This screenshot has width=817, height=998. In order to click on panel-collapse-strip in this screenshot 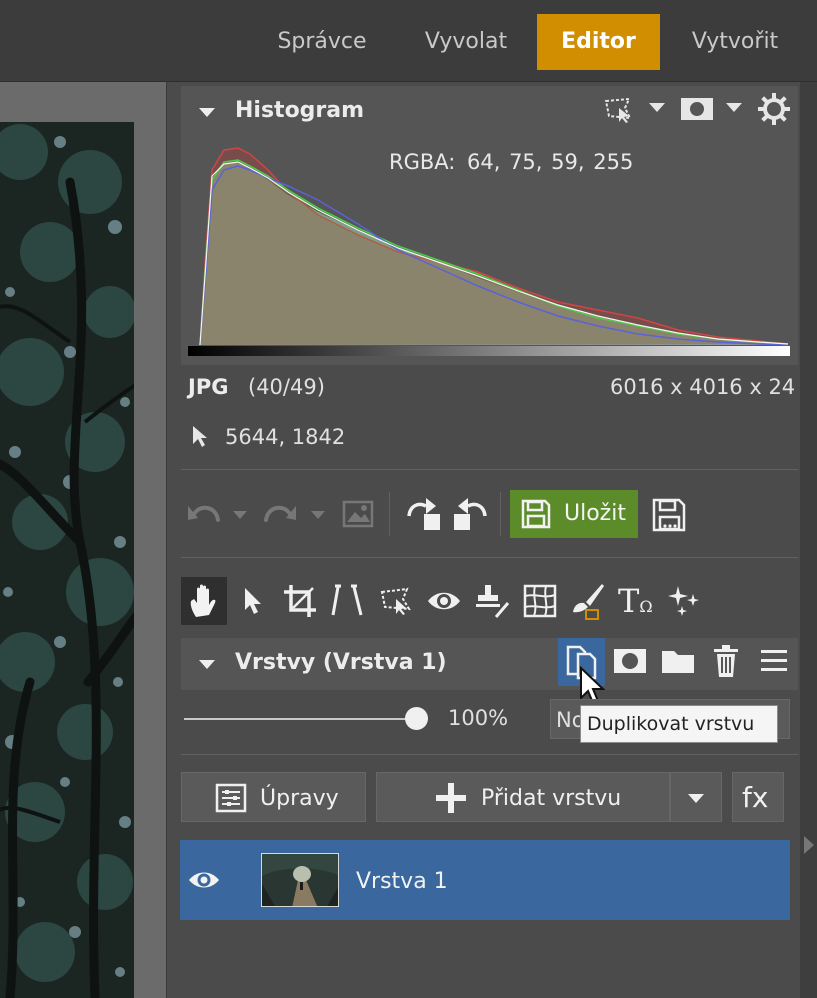, I will do `click(808, 540)`.